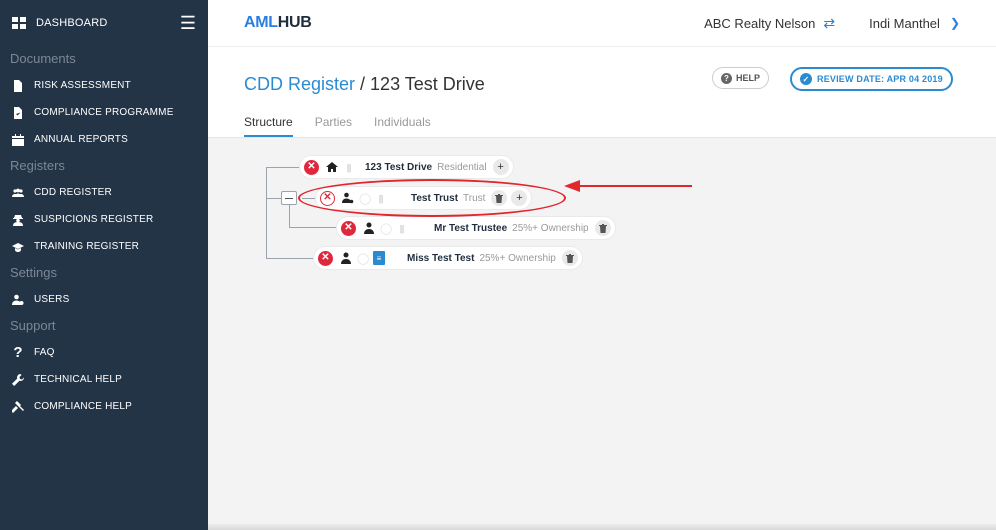 This screenshot has height=530, width=996. I want to click on bottom-edge, so click(602, 527).